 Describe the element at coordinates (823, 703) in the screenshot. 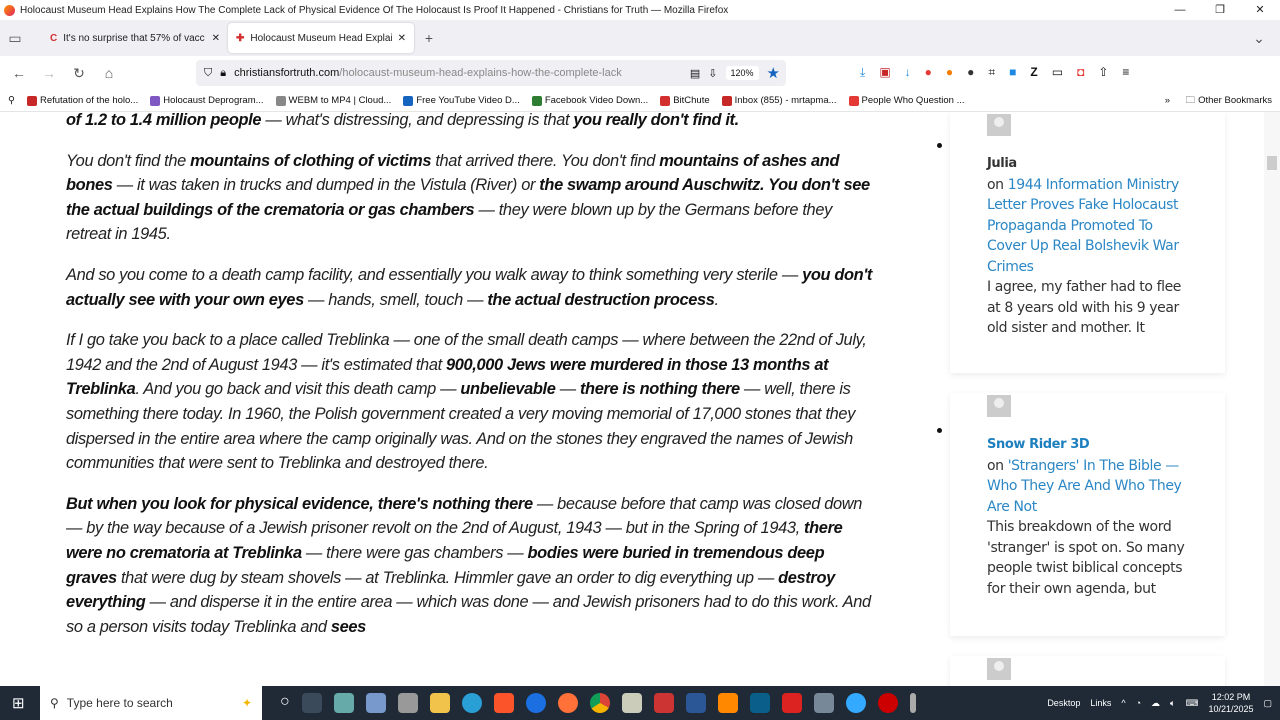

I see `camera-app-icon` at that location.